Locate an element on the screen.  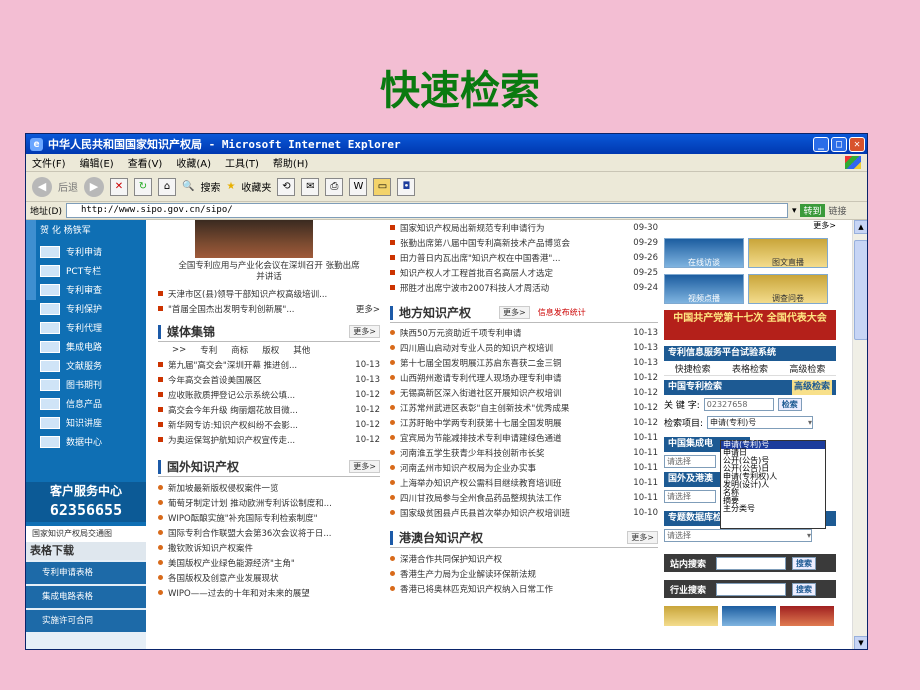
list-item: 国家级贫困县卢氏县首次举办知识产权培训班 10-10 is located at coordinates (524, 512).